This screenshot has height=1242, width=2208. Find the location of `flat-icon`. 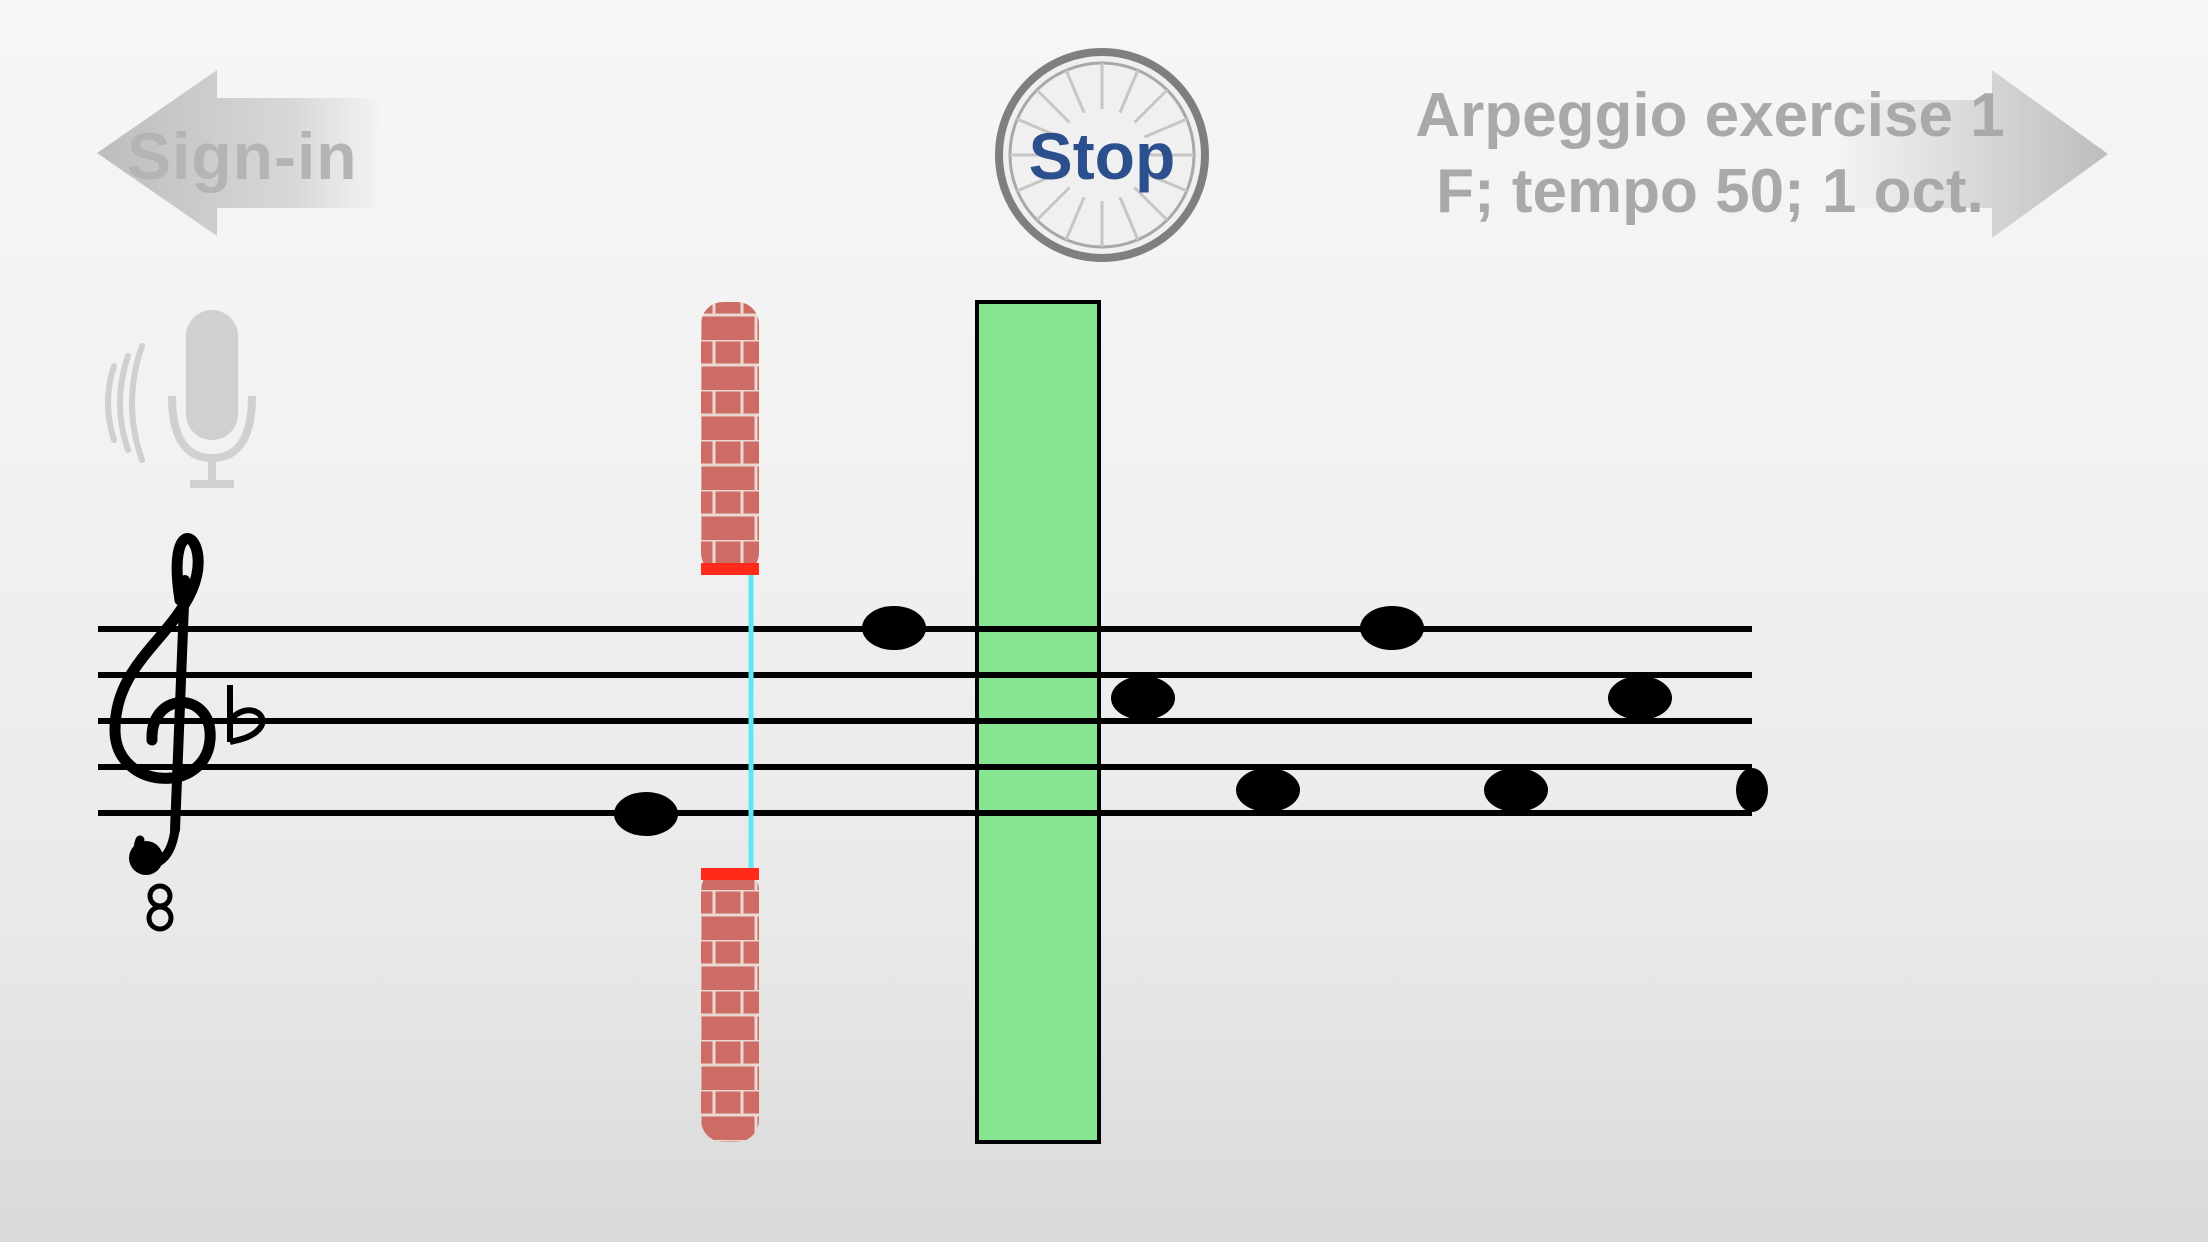

flat-icon is located at coordinates (246, 715).